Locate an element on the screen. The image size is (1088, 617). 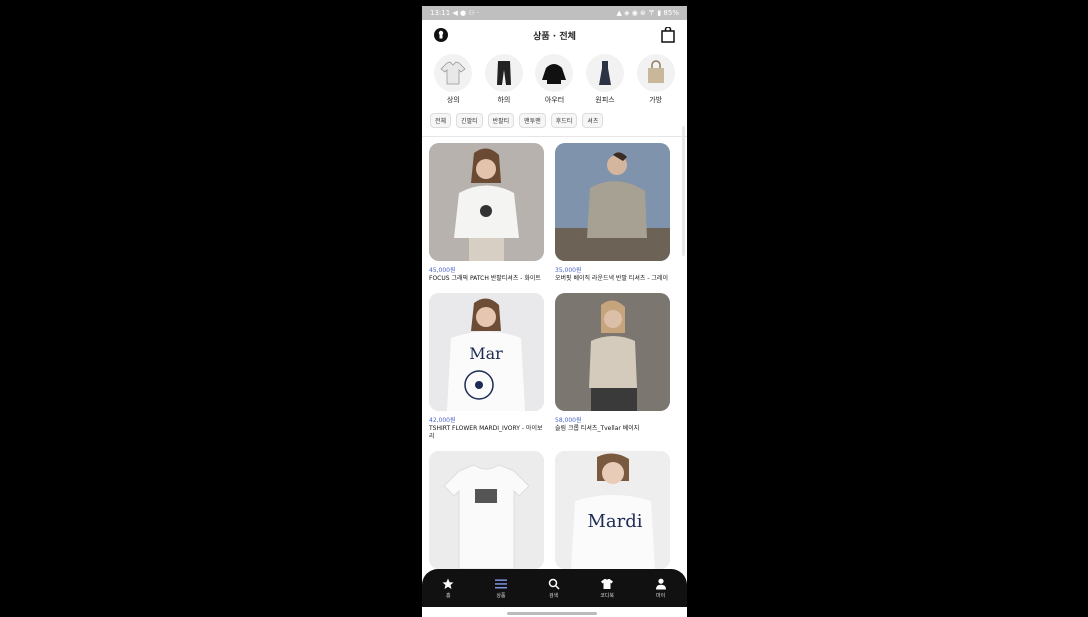
category-dress: 원피스 is located at coordinates (605, 79).